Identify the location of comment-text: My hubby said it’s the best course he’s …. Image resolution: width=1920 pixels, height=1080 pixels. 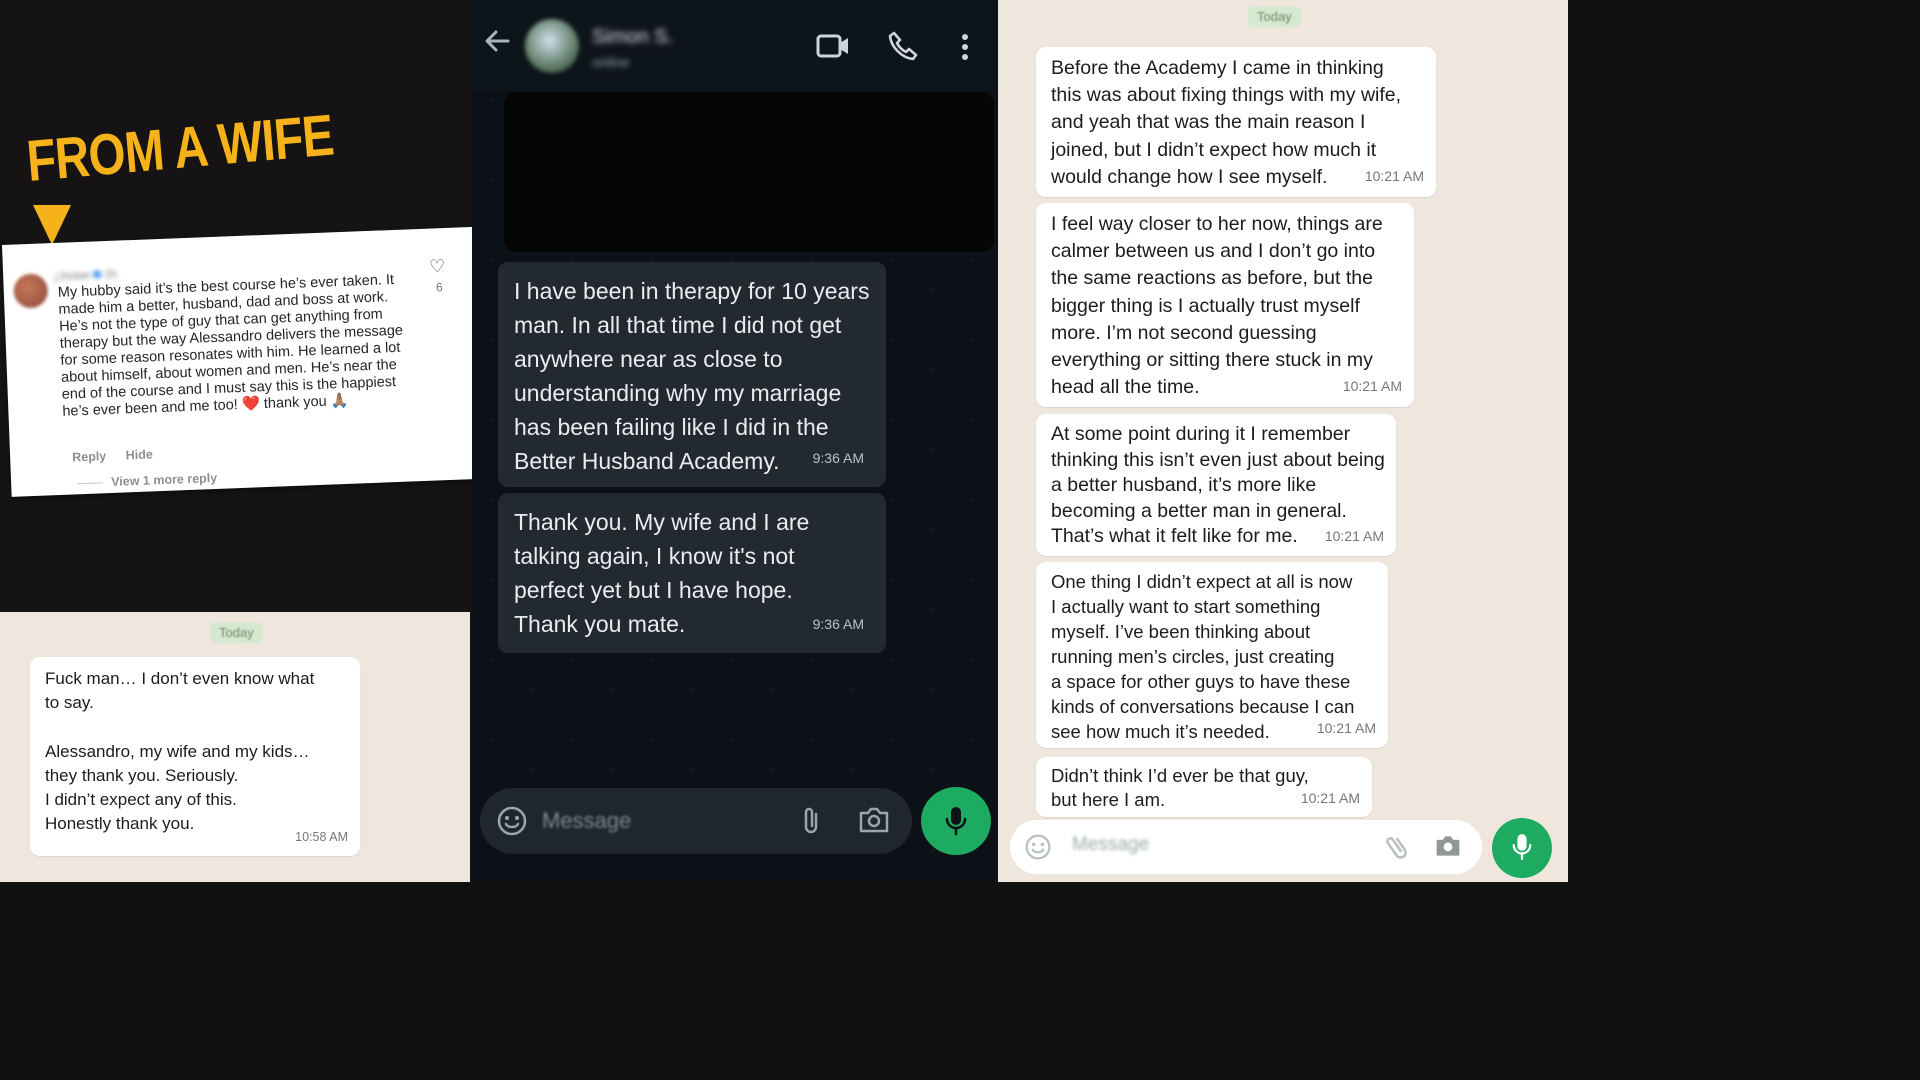
(230, 345).